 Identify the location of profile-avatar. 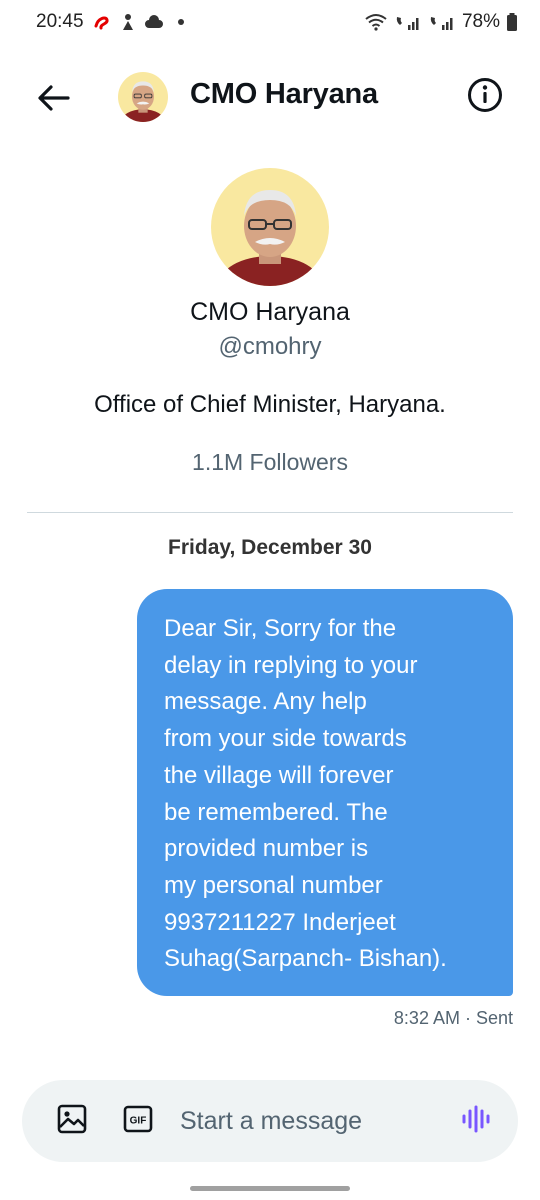
(270, 227).